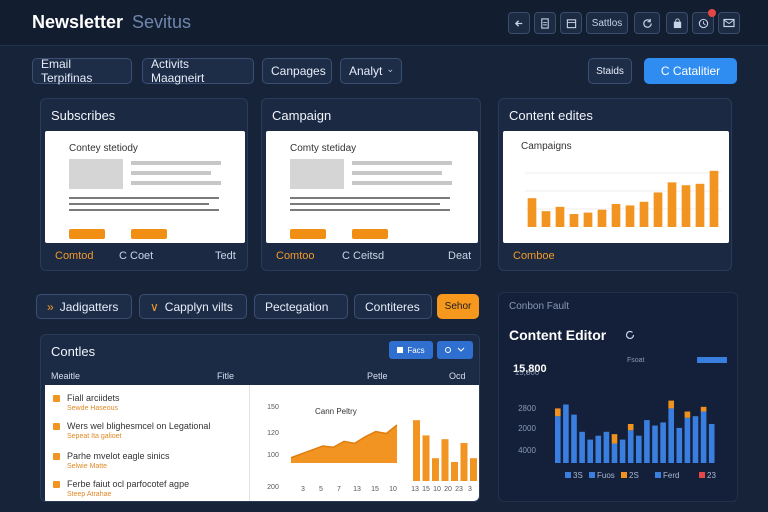  What do you see at coordinates (339, 489) in the screenshot?
I see `x-tick-label: 7` at bounding box center [339, 489].